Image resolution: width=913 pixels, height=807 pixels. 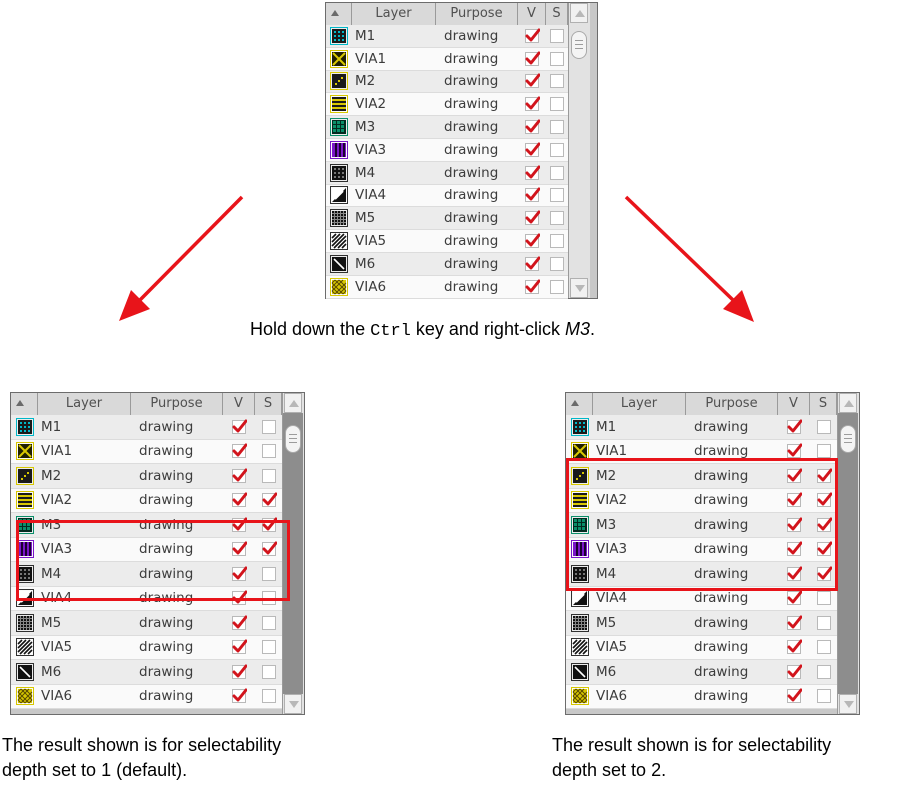 What do you see at coordinates (447, 196) in the screenshot?
I see `layer-row: VIA4 drawing` at bounding box center [447, 196].